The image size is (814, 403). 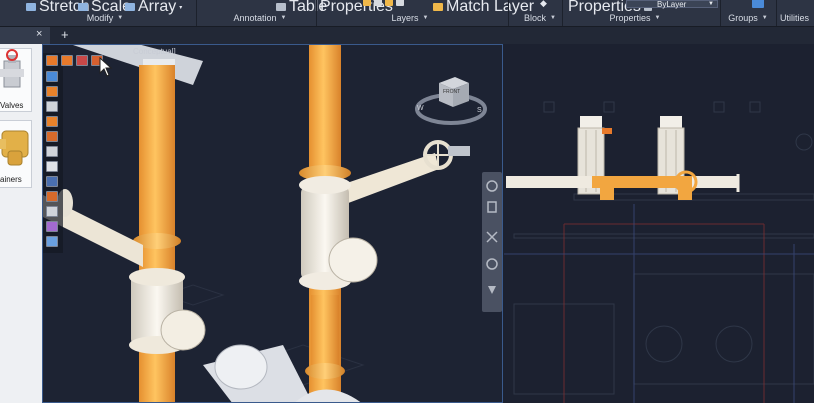 What do you see at coordinates (21, 223) in the screenshot?
I see `tool-palette: Valves ainers` at bounding box center [21, 223].